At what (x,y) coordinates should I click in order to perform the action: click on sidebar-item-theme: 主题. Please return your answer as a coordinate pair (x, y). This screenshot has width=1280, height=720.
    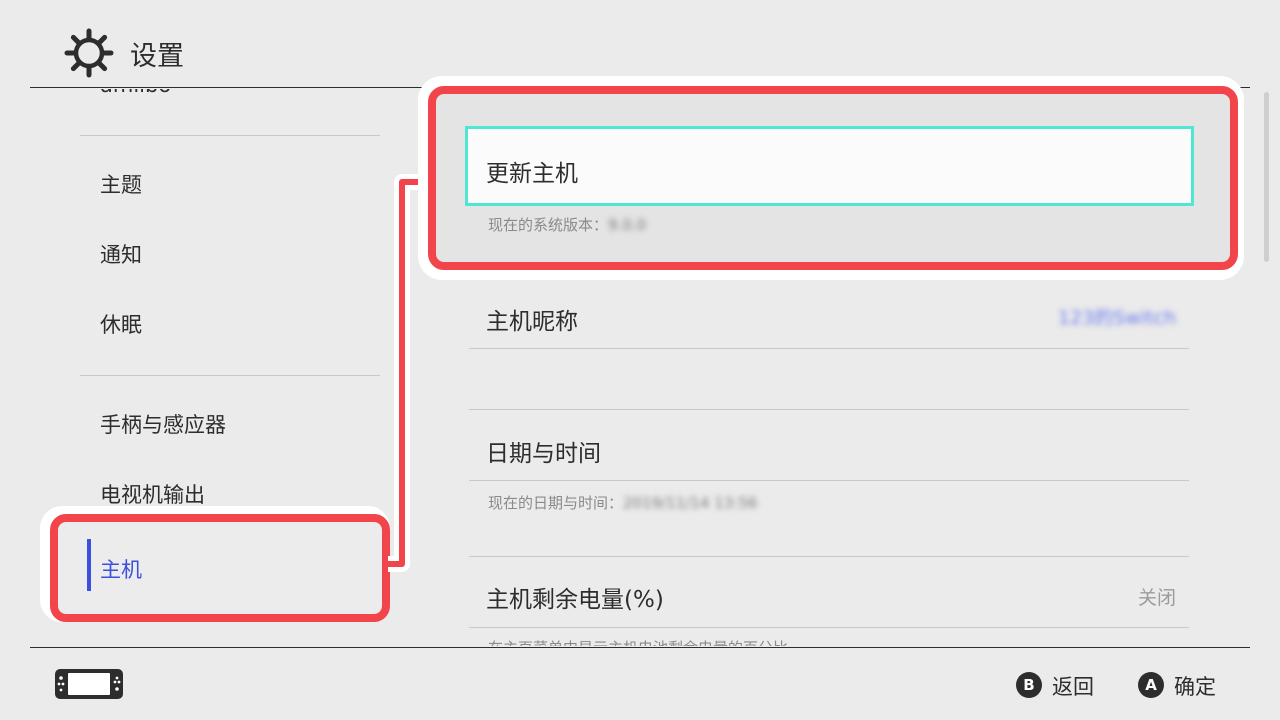
    Looking at the image, I should click on (121, 185).